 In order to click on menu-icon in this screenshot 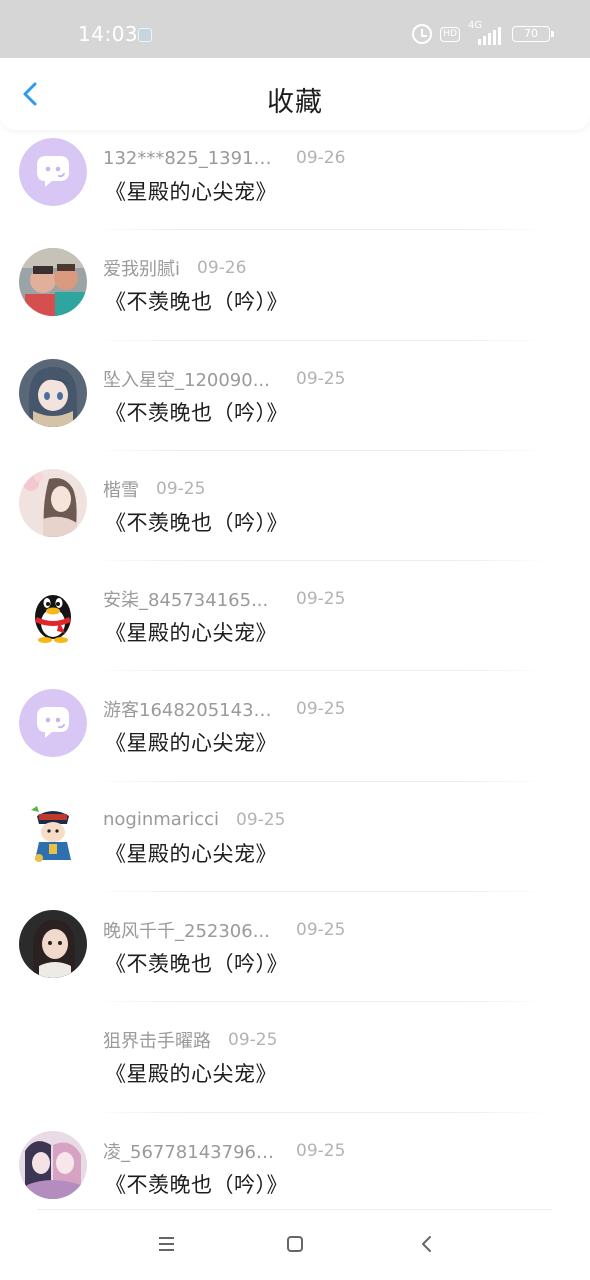, I will do `click(166, 1244)`.